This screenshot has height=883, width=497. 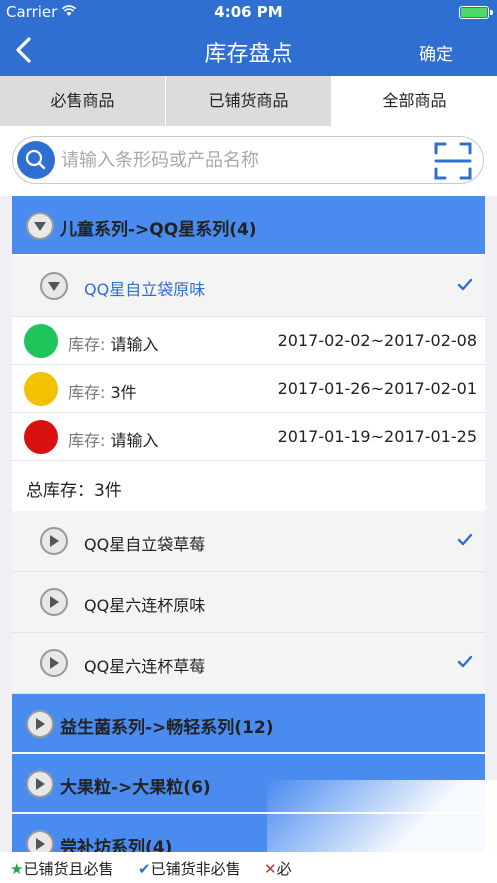 I want to click on confirm-button: 确定, so click(x=436, y=52).